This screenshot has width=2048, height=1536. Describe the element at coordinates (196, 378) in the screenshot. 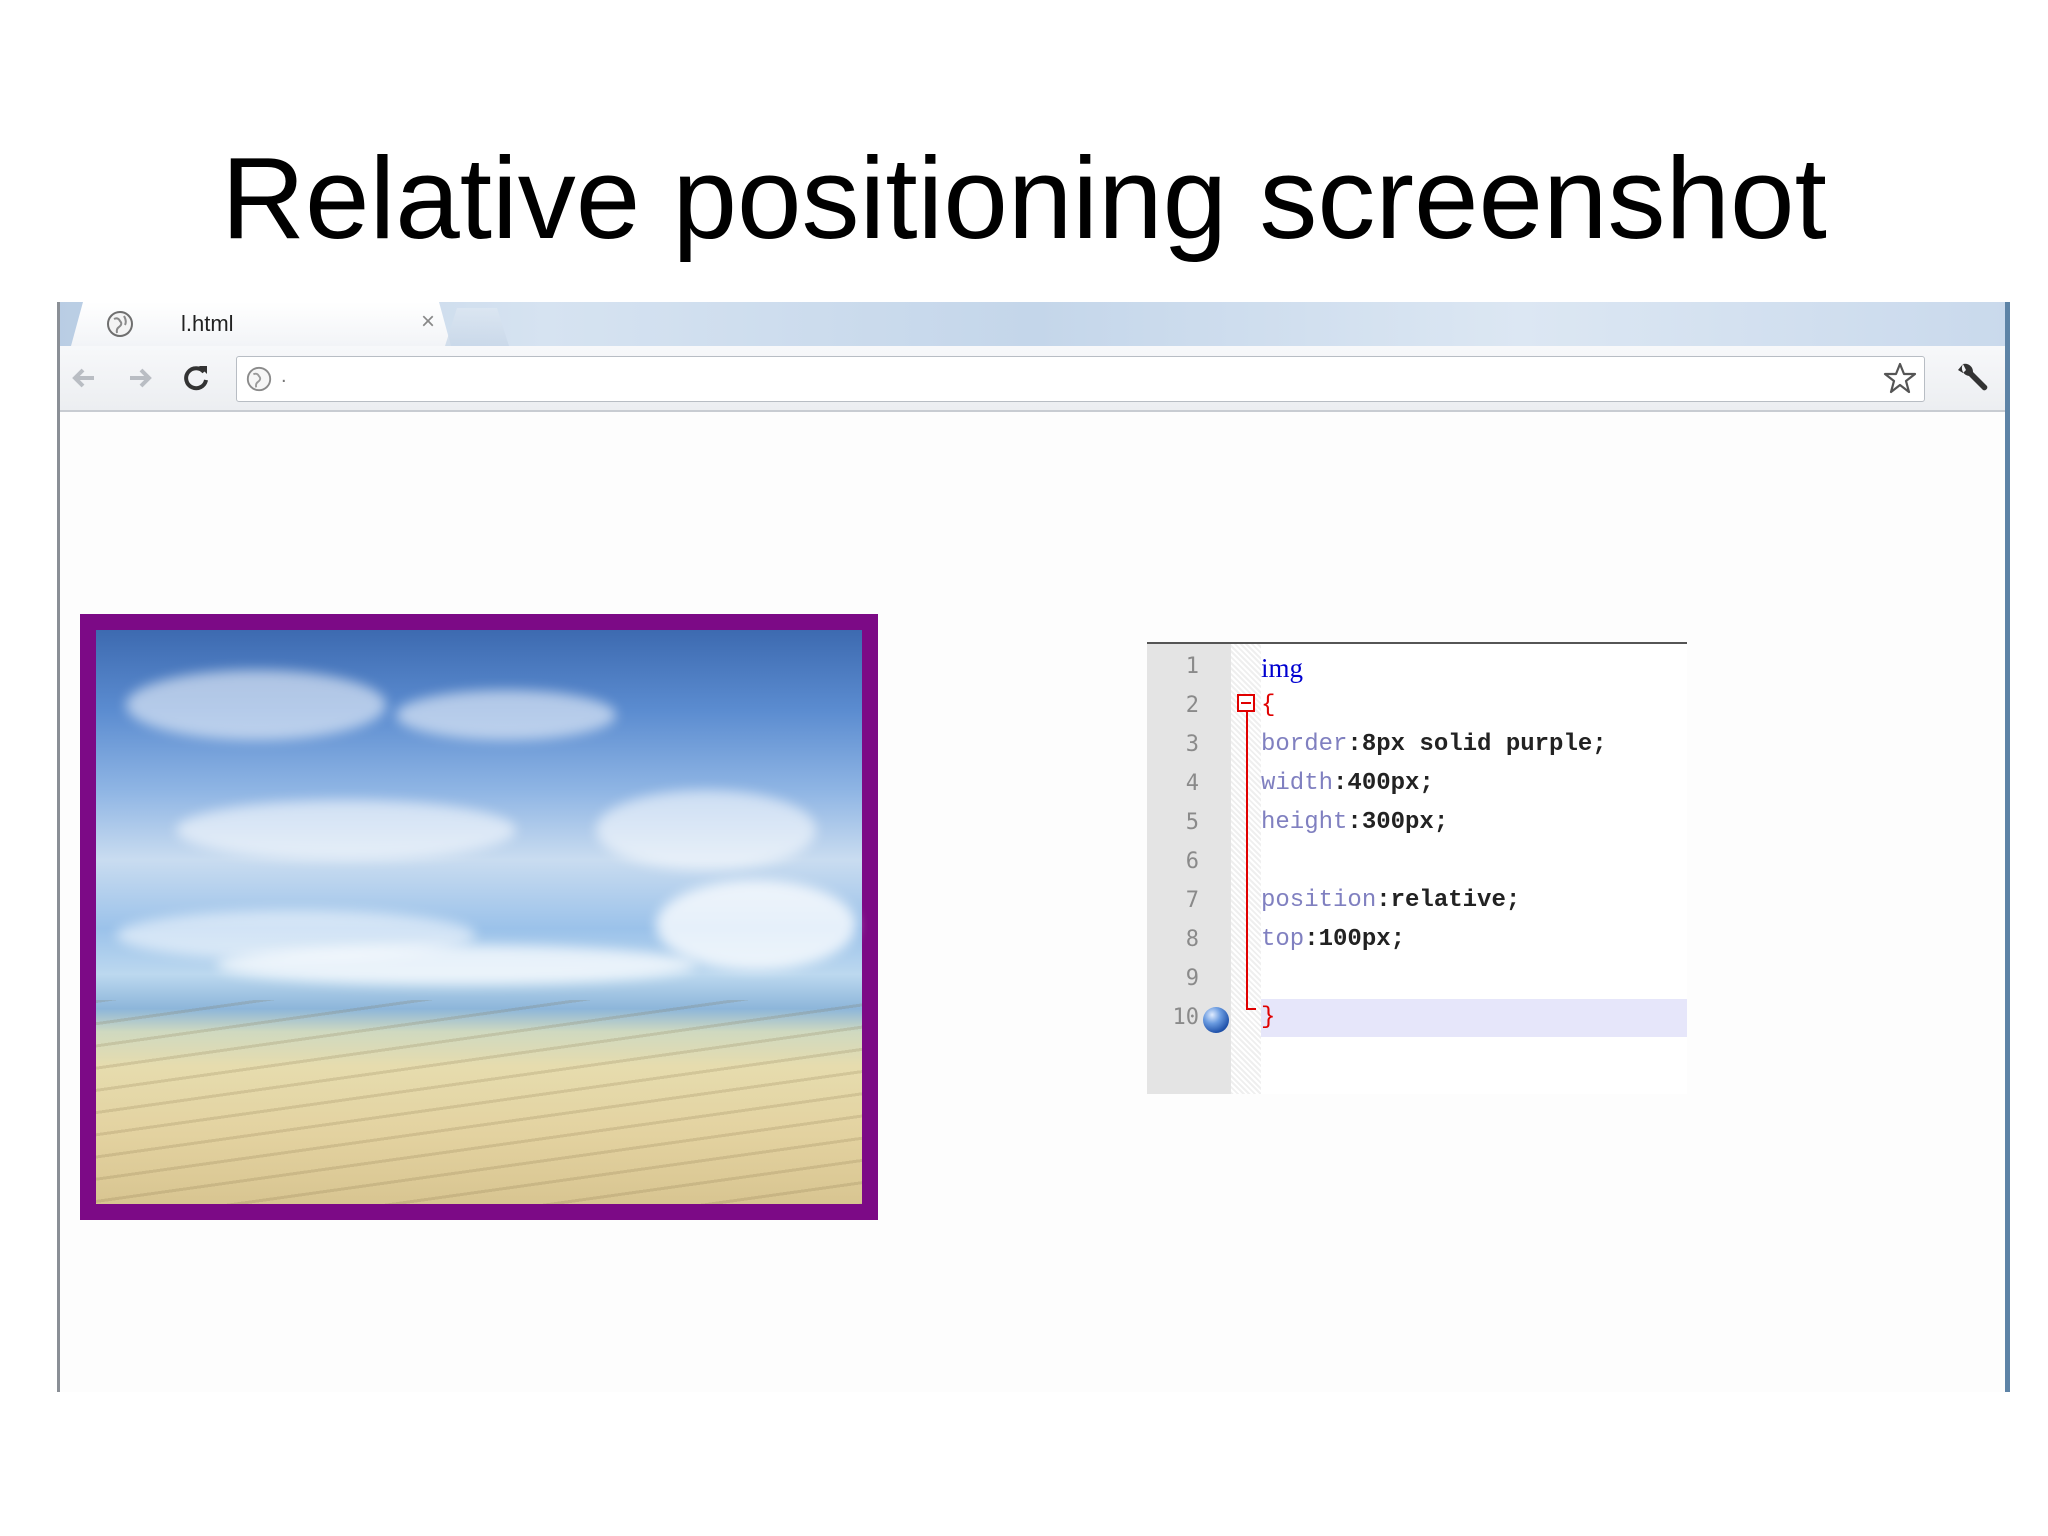

I see `reload-icon` at that location.